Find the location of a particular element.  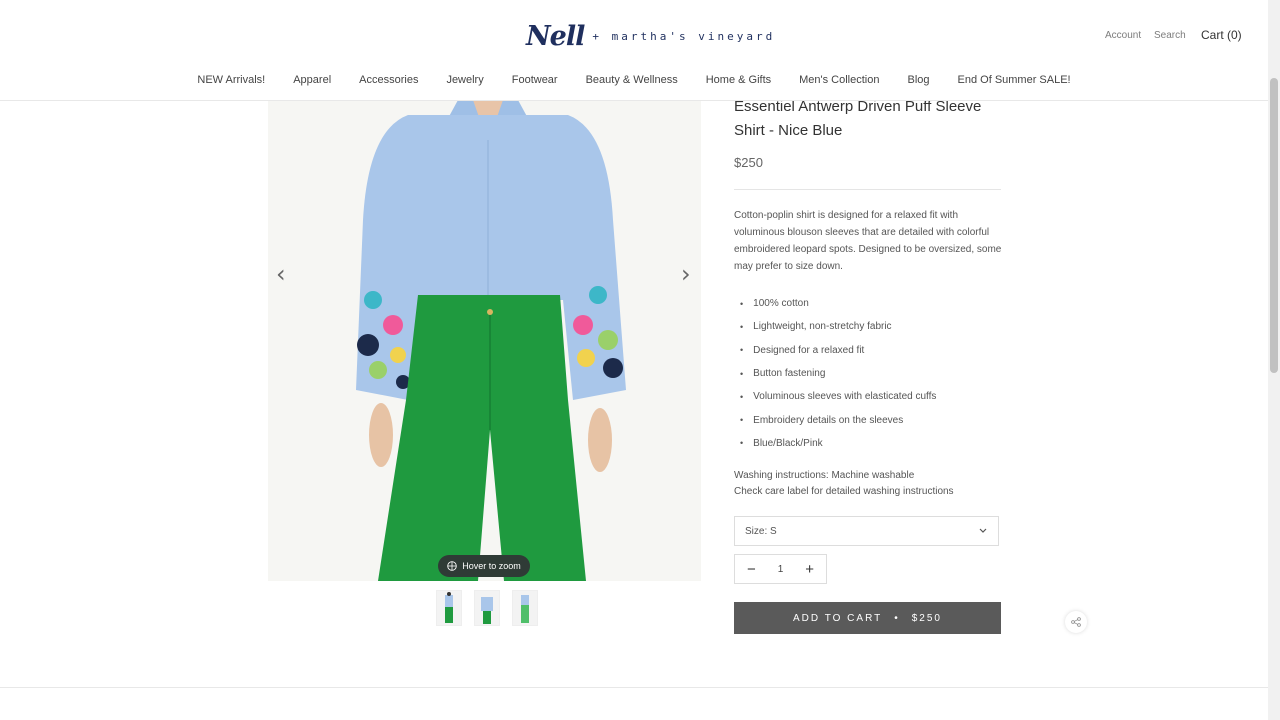

thumbnail-strip is located at coordinates (487, 608).